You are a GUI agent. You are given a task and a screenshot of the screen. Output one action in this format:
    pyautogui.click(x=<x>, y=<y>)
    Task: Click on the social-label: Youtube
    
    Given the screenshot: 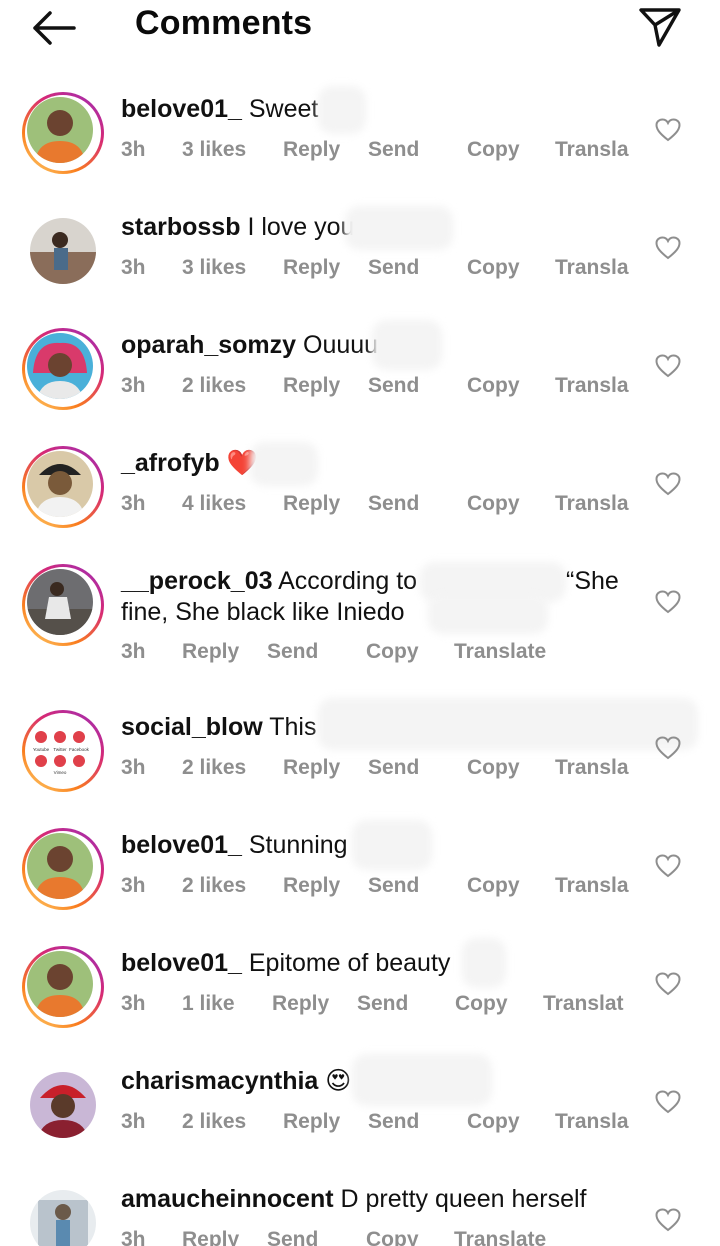 What is the action you would take?
    pyautogui.click(x=41, y=749)
    